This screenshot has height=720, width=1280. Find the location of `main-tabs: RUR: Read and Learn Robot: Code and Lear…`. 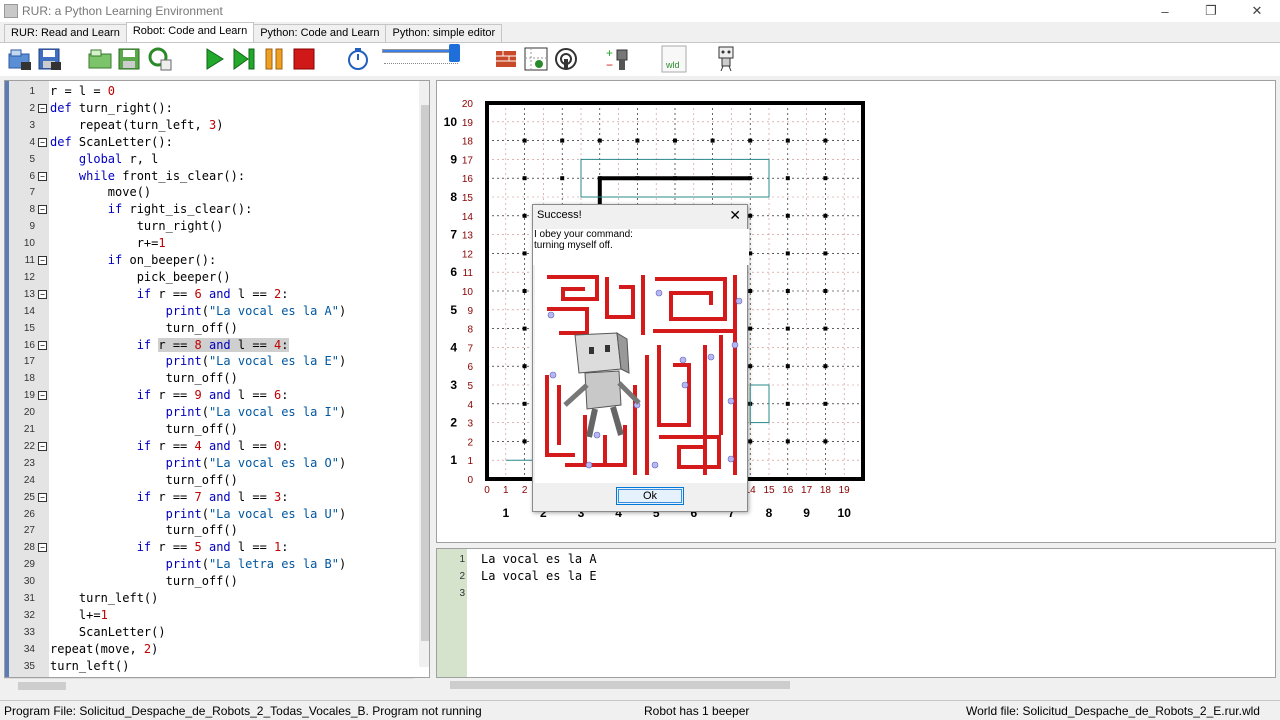

main-tabs: RUR: Read and Learn Robot: Code and Lear… is located at coordinates (640, 32).